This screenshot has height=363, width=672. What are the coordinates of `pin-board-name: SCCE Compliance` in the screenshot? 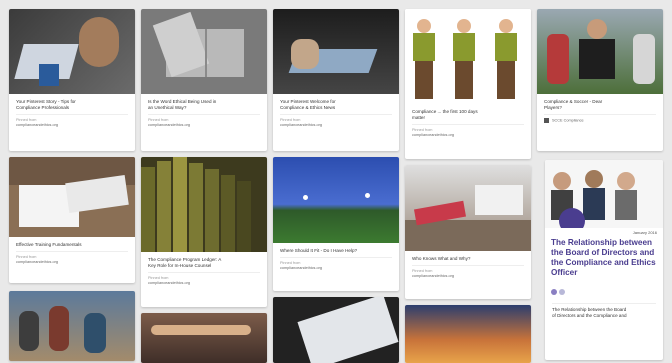 It's located at (568, 121).